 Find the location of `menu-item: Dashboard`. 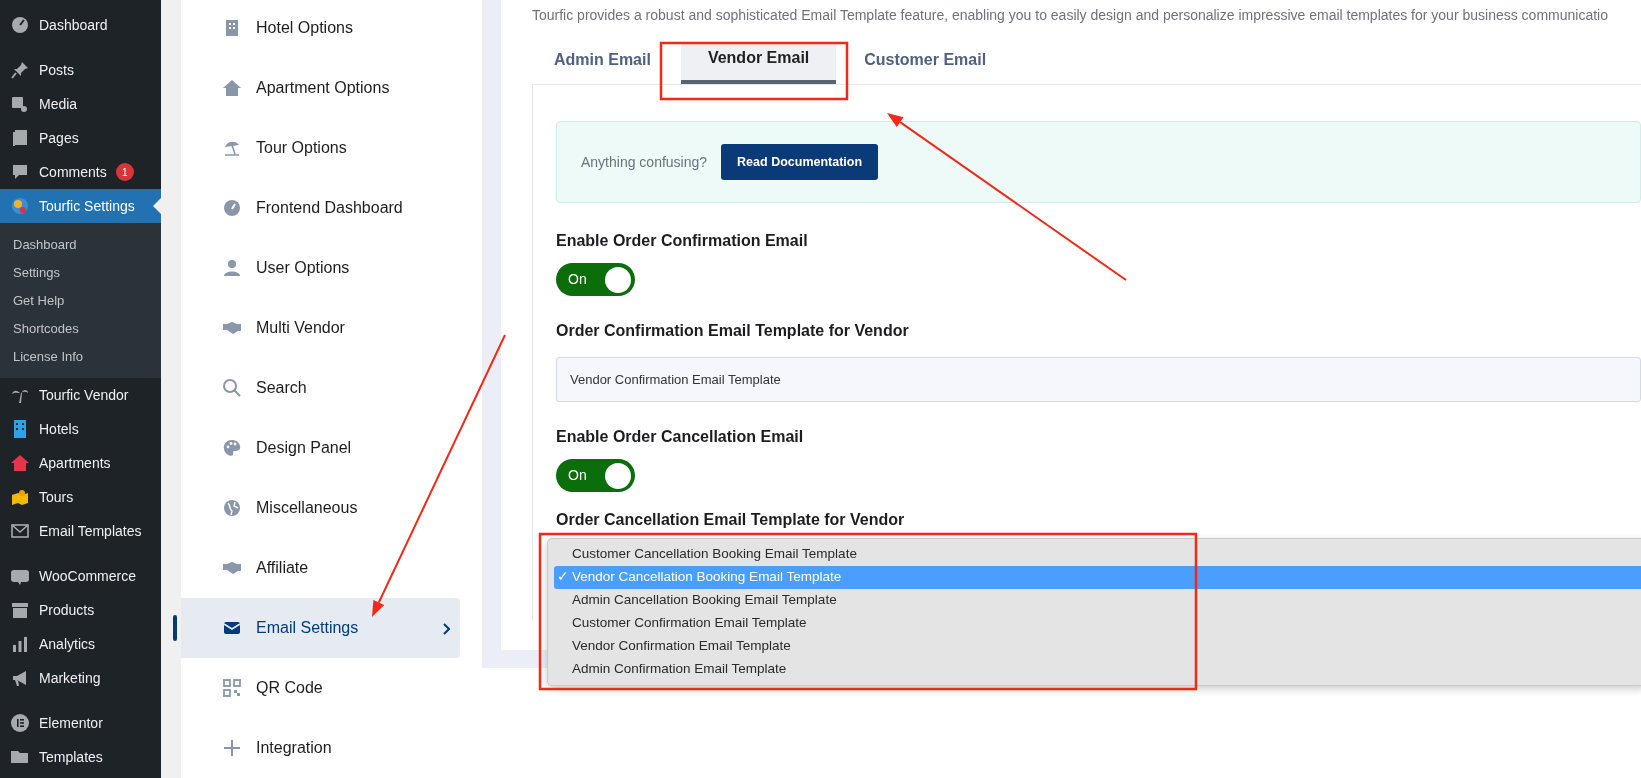

menu-item: Dashboard is located at coordinates (80, 25).